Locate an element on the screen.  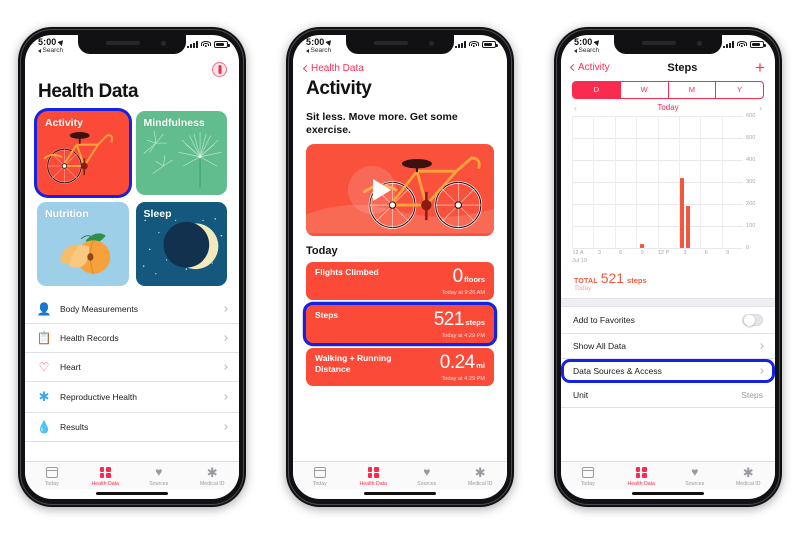
segment-month: M is located at coordinates (693, 89).